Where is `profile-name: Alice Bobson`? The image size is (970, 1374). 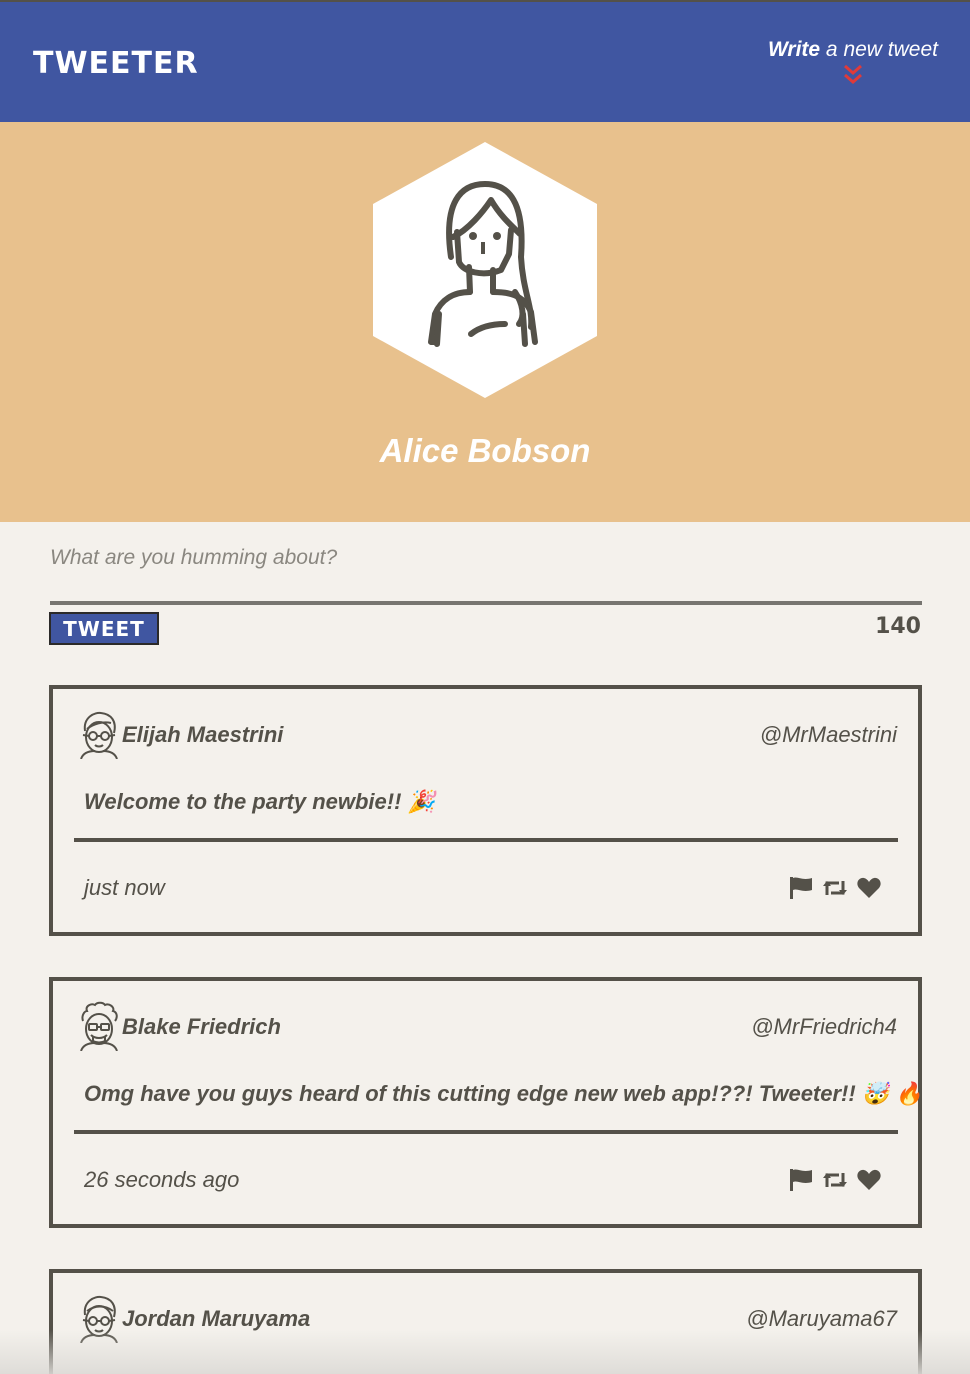
profile-name: Alice Bobson is located at coordinates (485, 450).